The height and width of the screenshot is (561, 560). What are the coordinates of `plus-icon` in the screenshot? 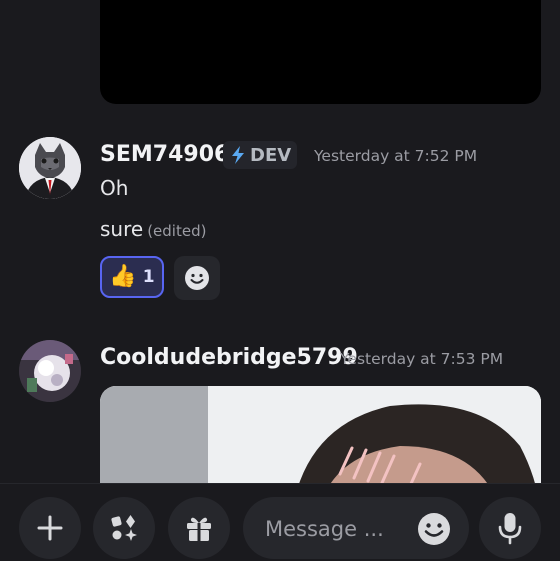 It's located at (50, 528).